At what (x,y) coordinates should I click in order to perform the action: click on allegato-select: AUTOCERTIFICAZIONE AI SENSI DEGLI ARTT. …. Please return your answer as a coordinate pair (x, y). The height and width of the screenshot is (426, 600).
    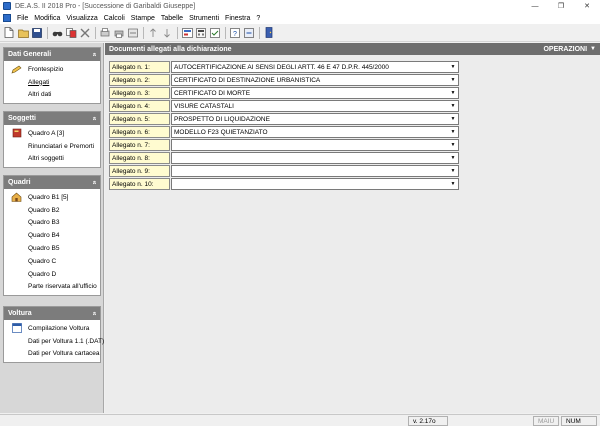
    Looking at the image, I should click on (315, 67).